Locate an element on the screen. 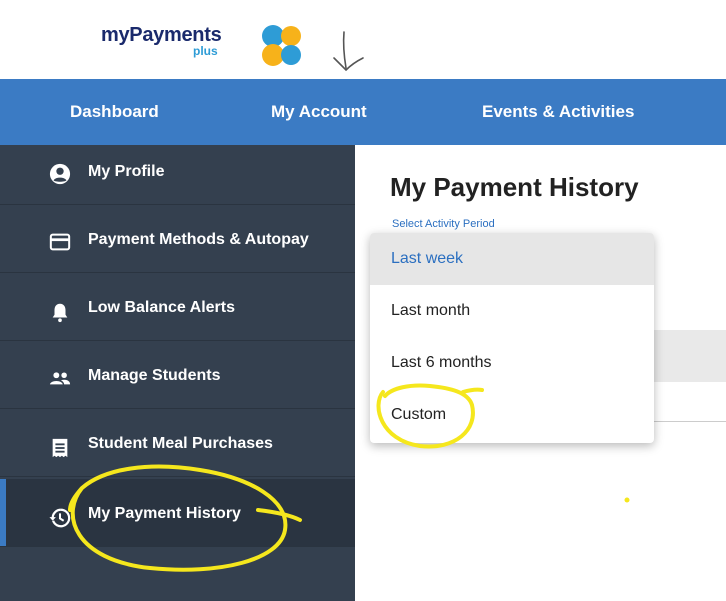 The height and width of the screenshot is (601, 726). sidebar-item-student-meal-purchases: Student Meal Purchases is located at coordinates (177, 443).